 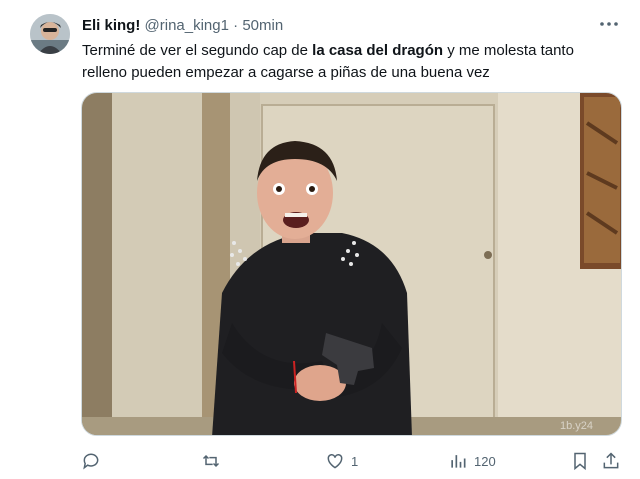 I want to click on views-count: 120, so click(x=485, y=461).